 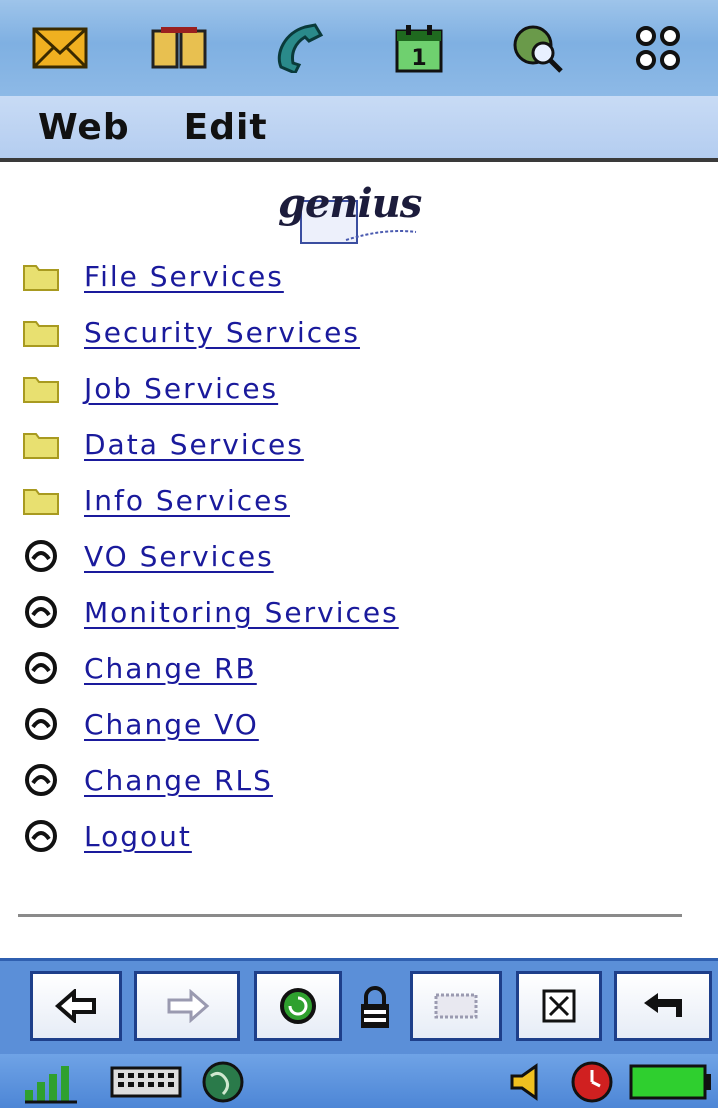 What do you see at coordinates (359, 780) in the screenshot?
I see `list-item: Change RLS` at bounding box center [359, 780].